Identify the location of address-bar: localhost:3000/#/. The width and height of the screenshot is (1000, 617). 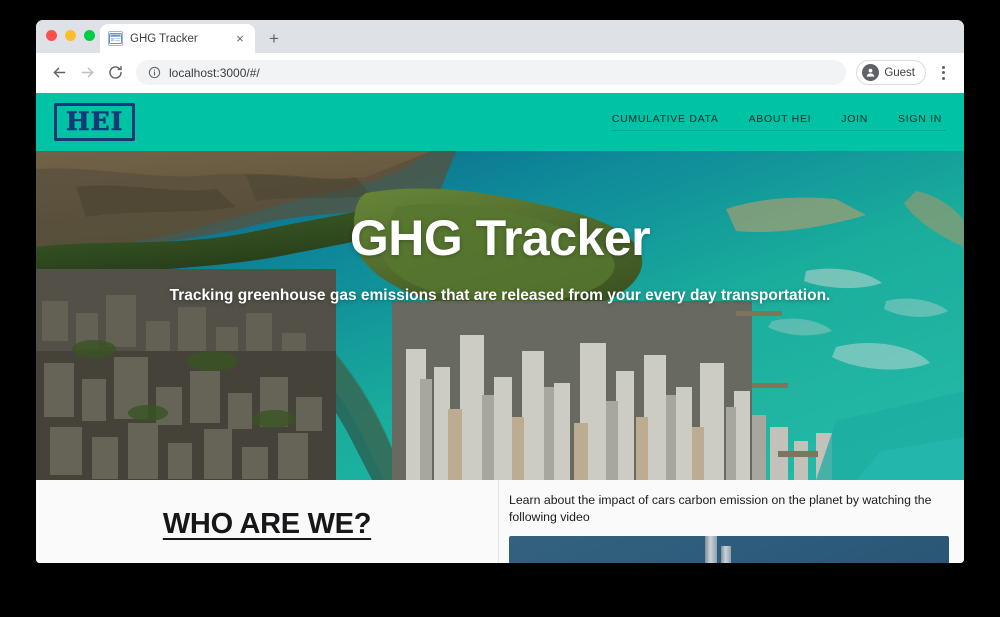
(491, 72).